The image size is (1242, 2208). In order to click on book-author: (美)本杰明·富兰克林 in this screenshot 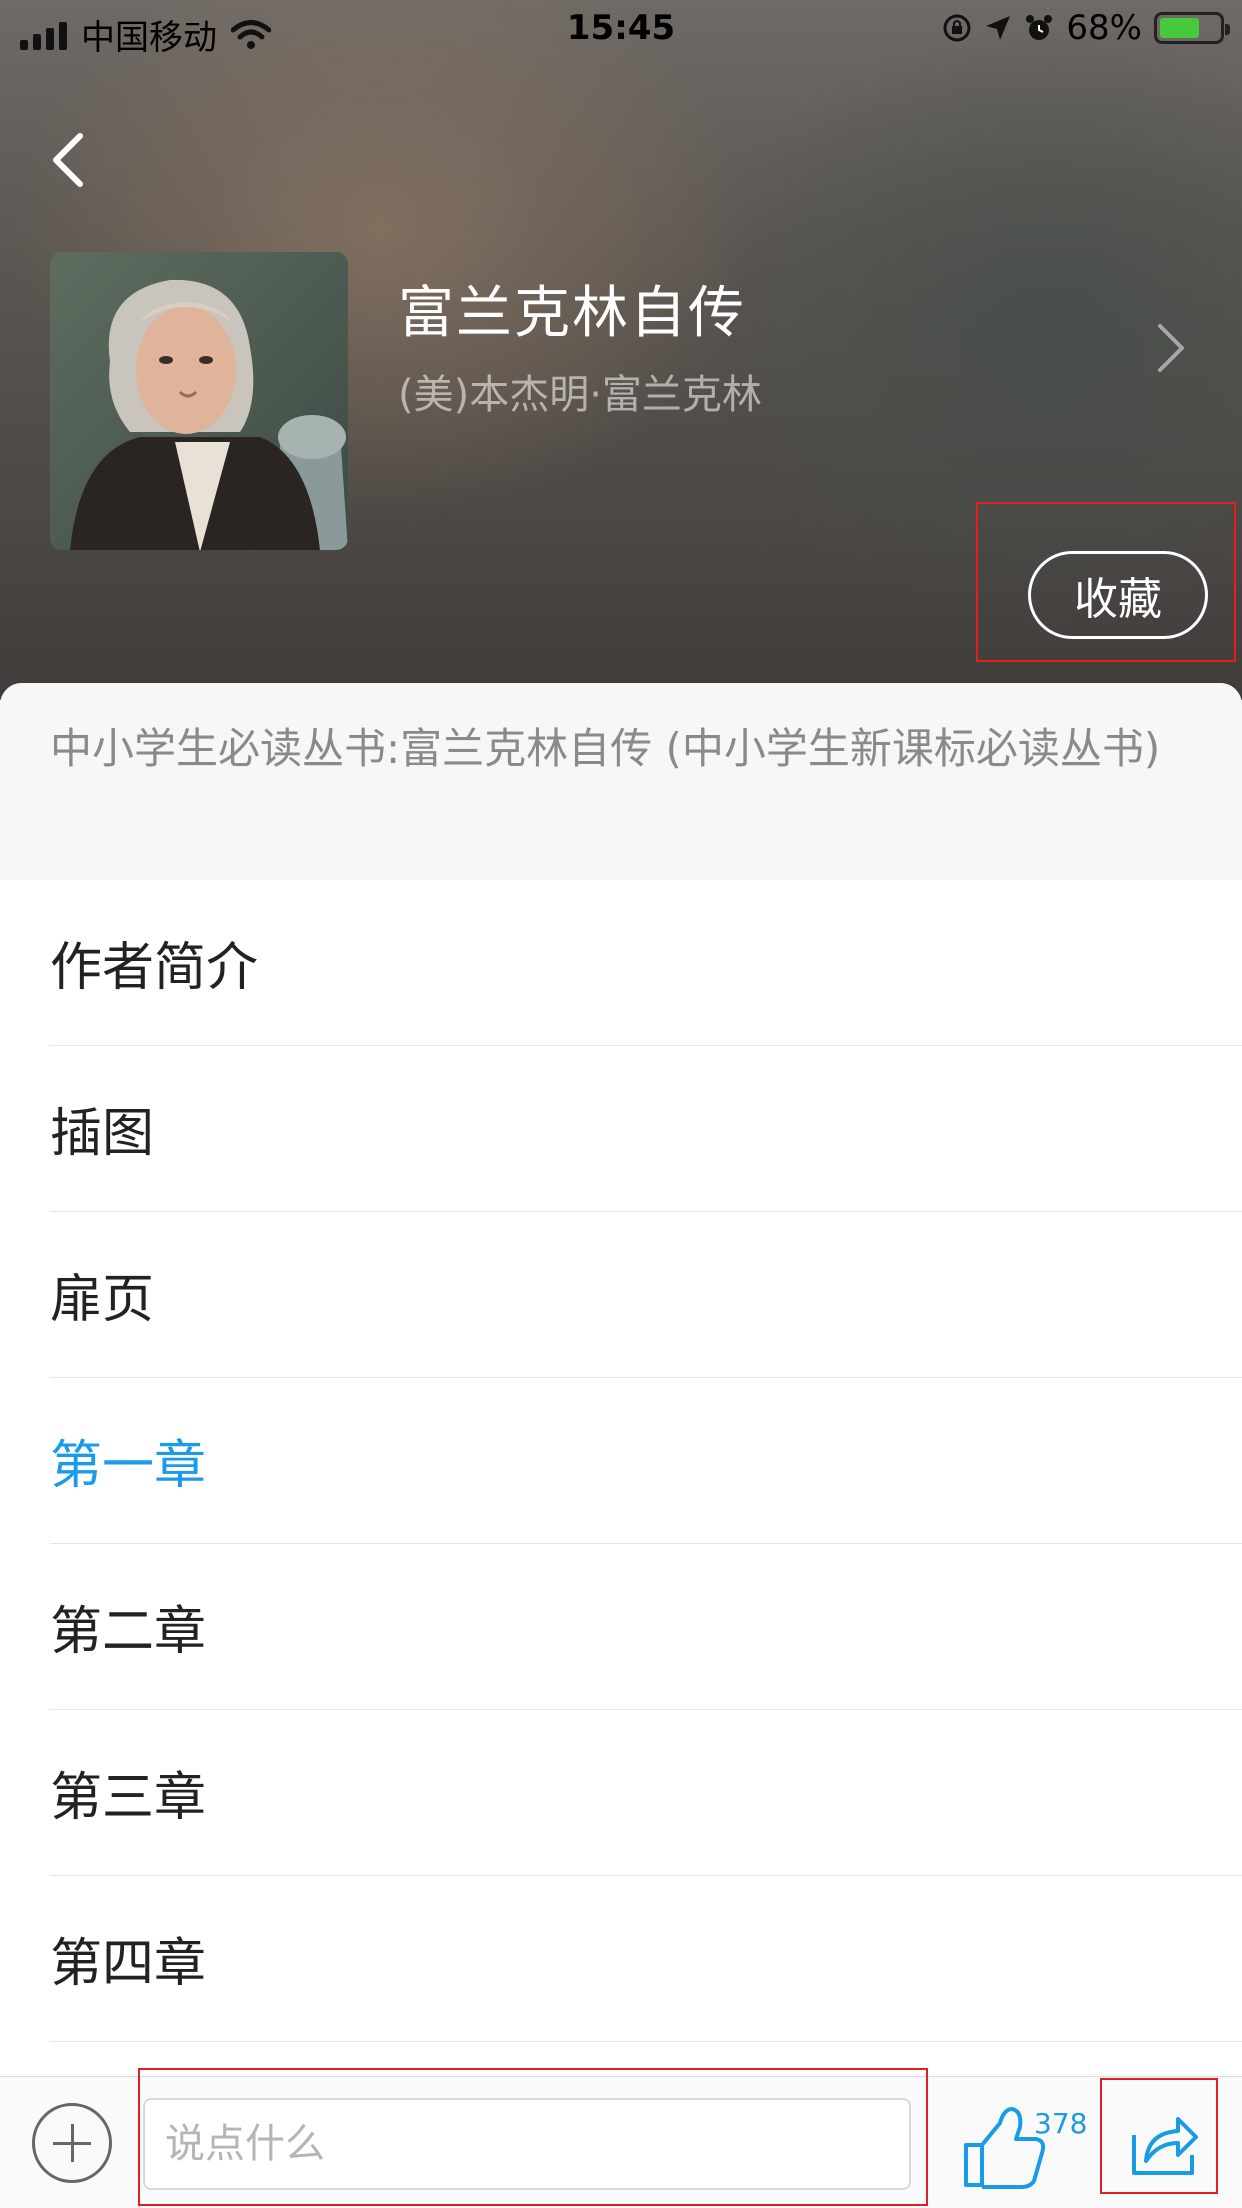, I will do `click(580, 395)`.